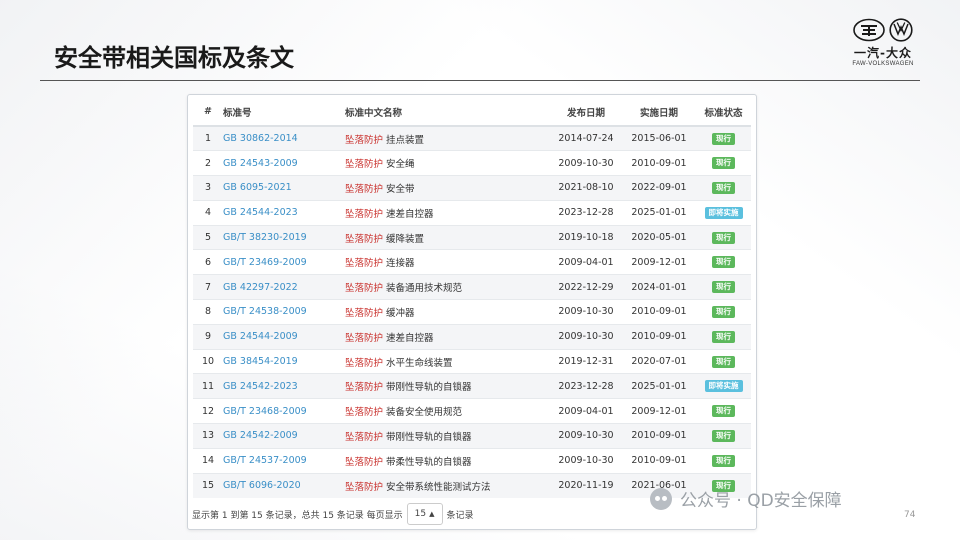 The width and height of the screenshot is (960, 540). Describe the element at coordinates (260, 138) in the screenshot. I see `standard-code-text: GB 30862-2014` at that location.